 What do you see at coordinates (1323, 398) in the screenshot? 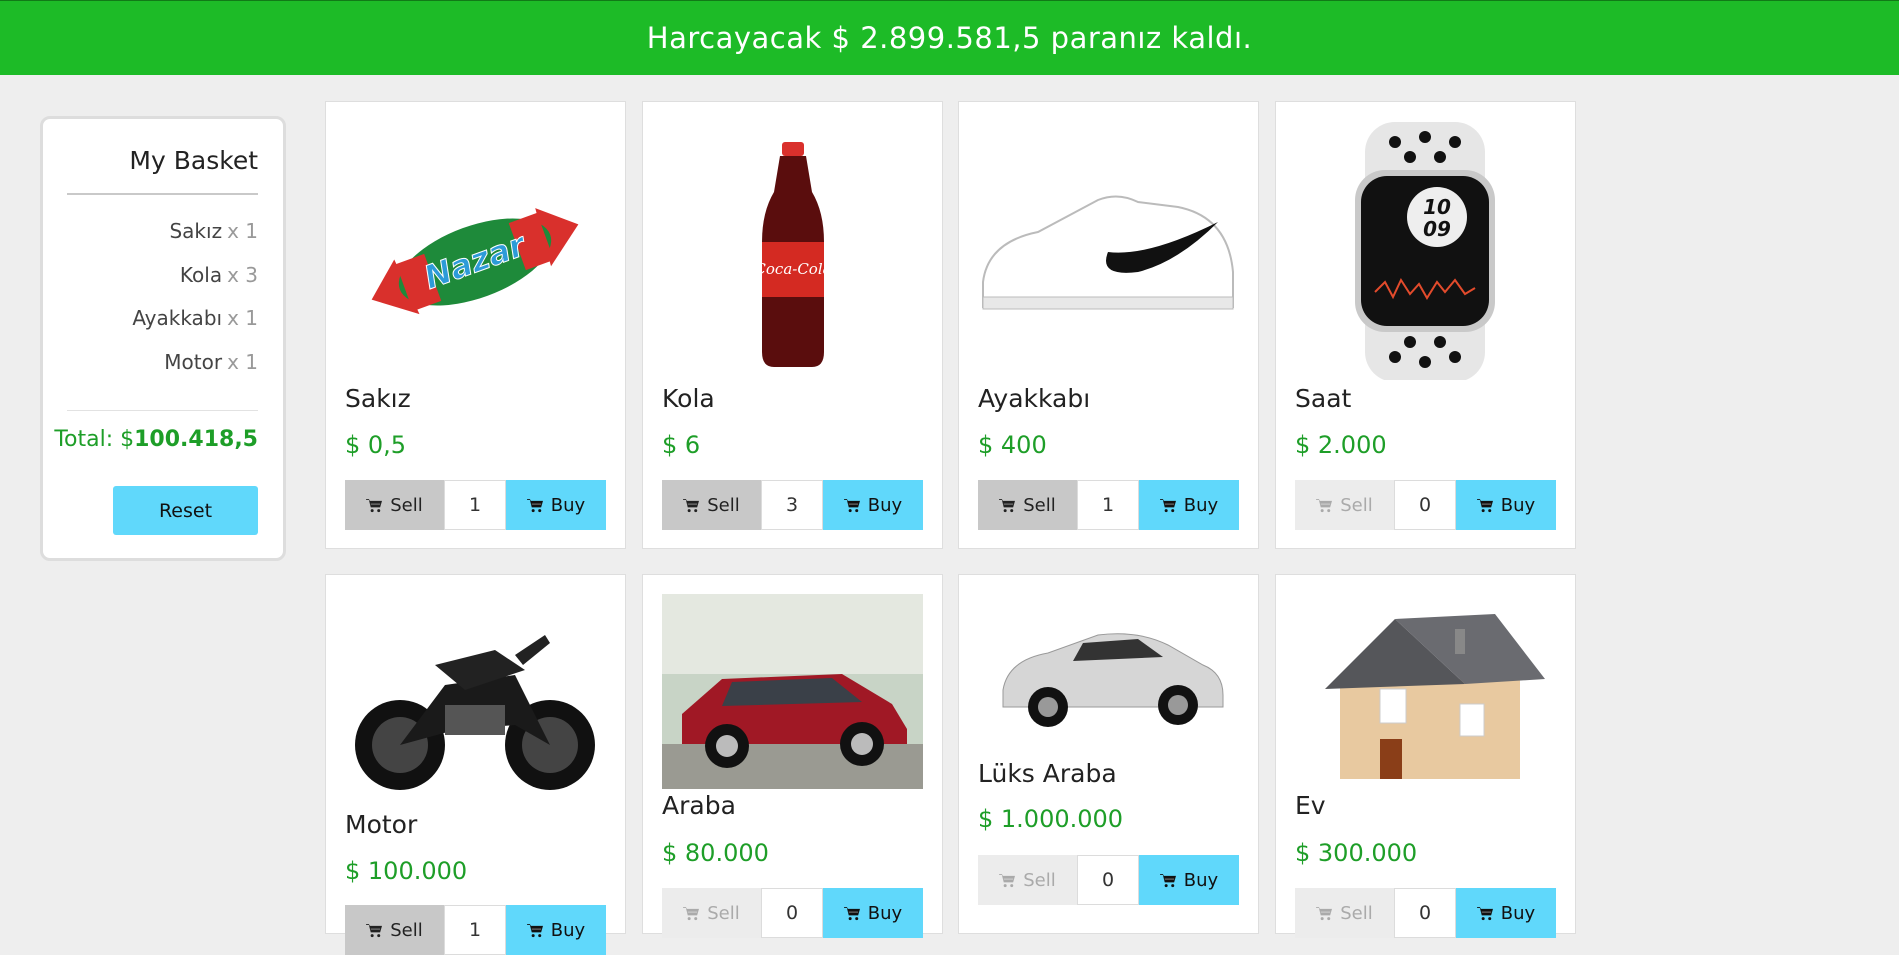
I see `product-name: Saat` at bounding box center [1323, 398].